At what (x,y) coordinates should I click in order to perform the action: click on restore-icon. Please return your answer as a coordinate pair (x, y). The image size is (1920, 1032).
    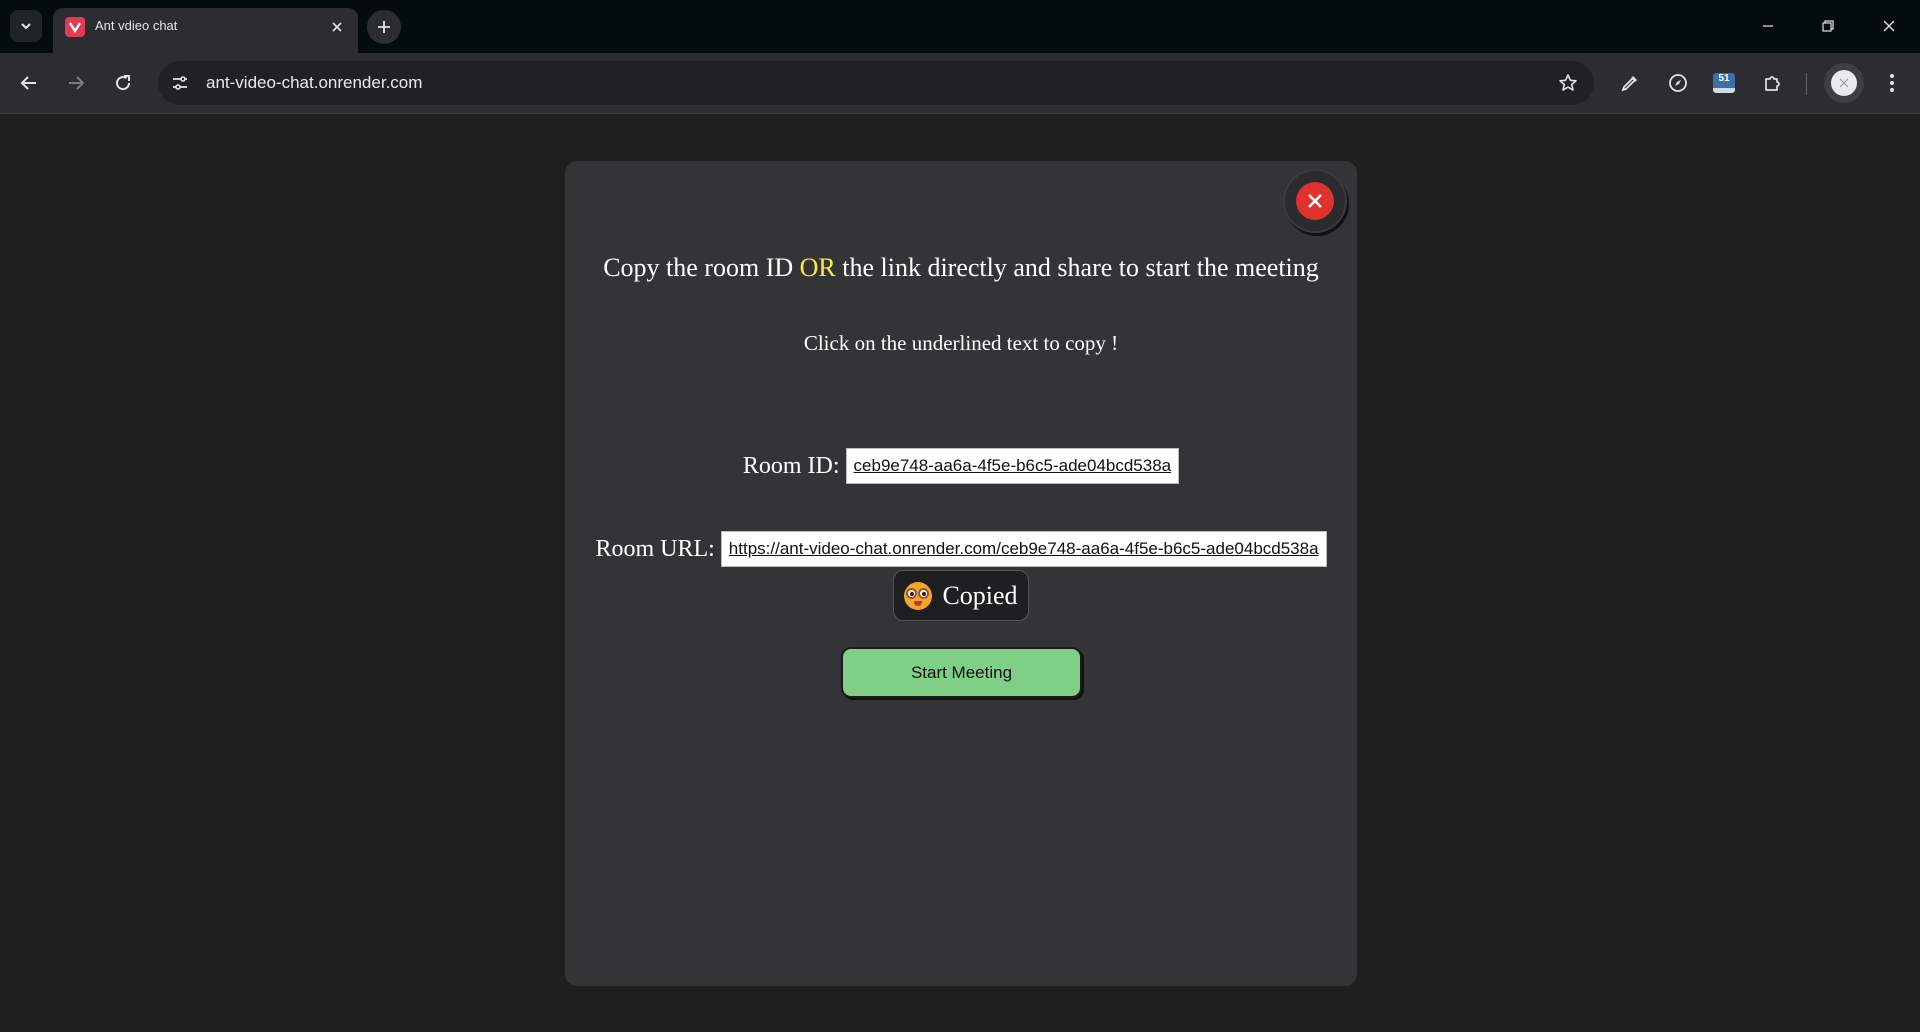
    Looking at the image, I should click on (1828, 26).